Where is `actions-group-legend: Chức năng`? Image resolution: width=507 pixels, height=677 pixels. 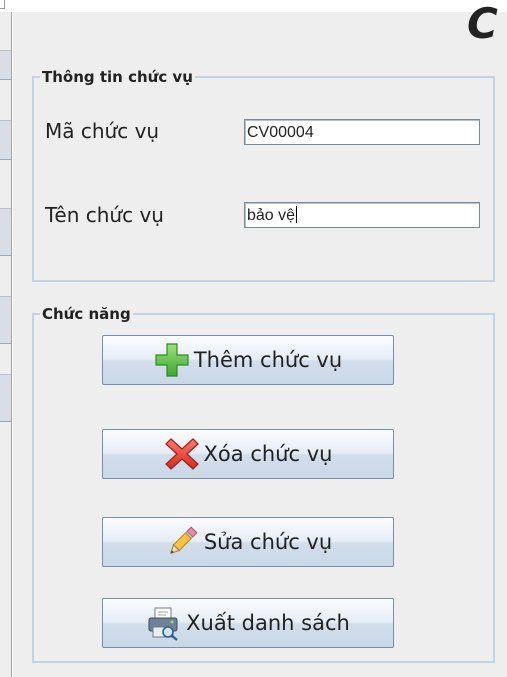 actions-group-legend: Chức năng is located at coordinates (86, 314).